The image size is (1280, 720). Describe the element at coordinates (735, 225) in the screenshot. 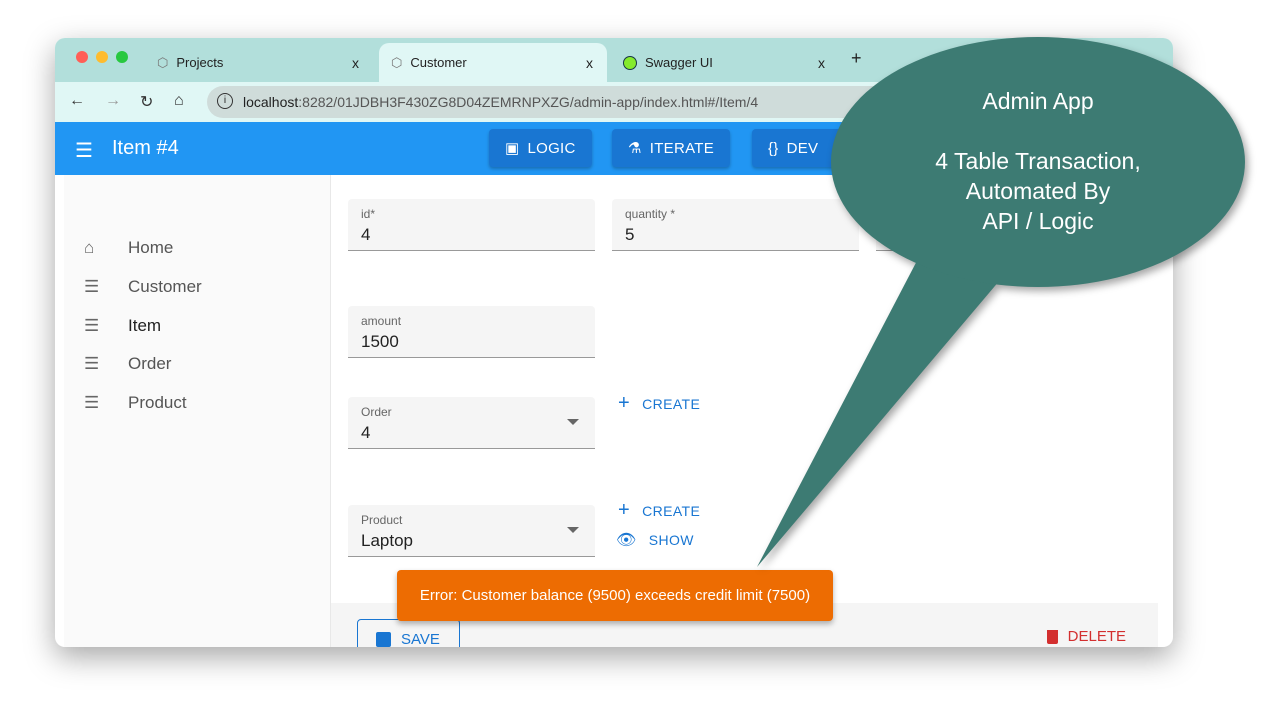

I see `quantity-field: quantity * 5` at that location.